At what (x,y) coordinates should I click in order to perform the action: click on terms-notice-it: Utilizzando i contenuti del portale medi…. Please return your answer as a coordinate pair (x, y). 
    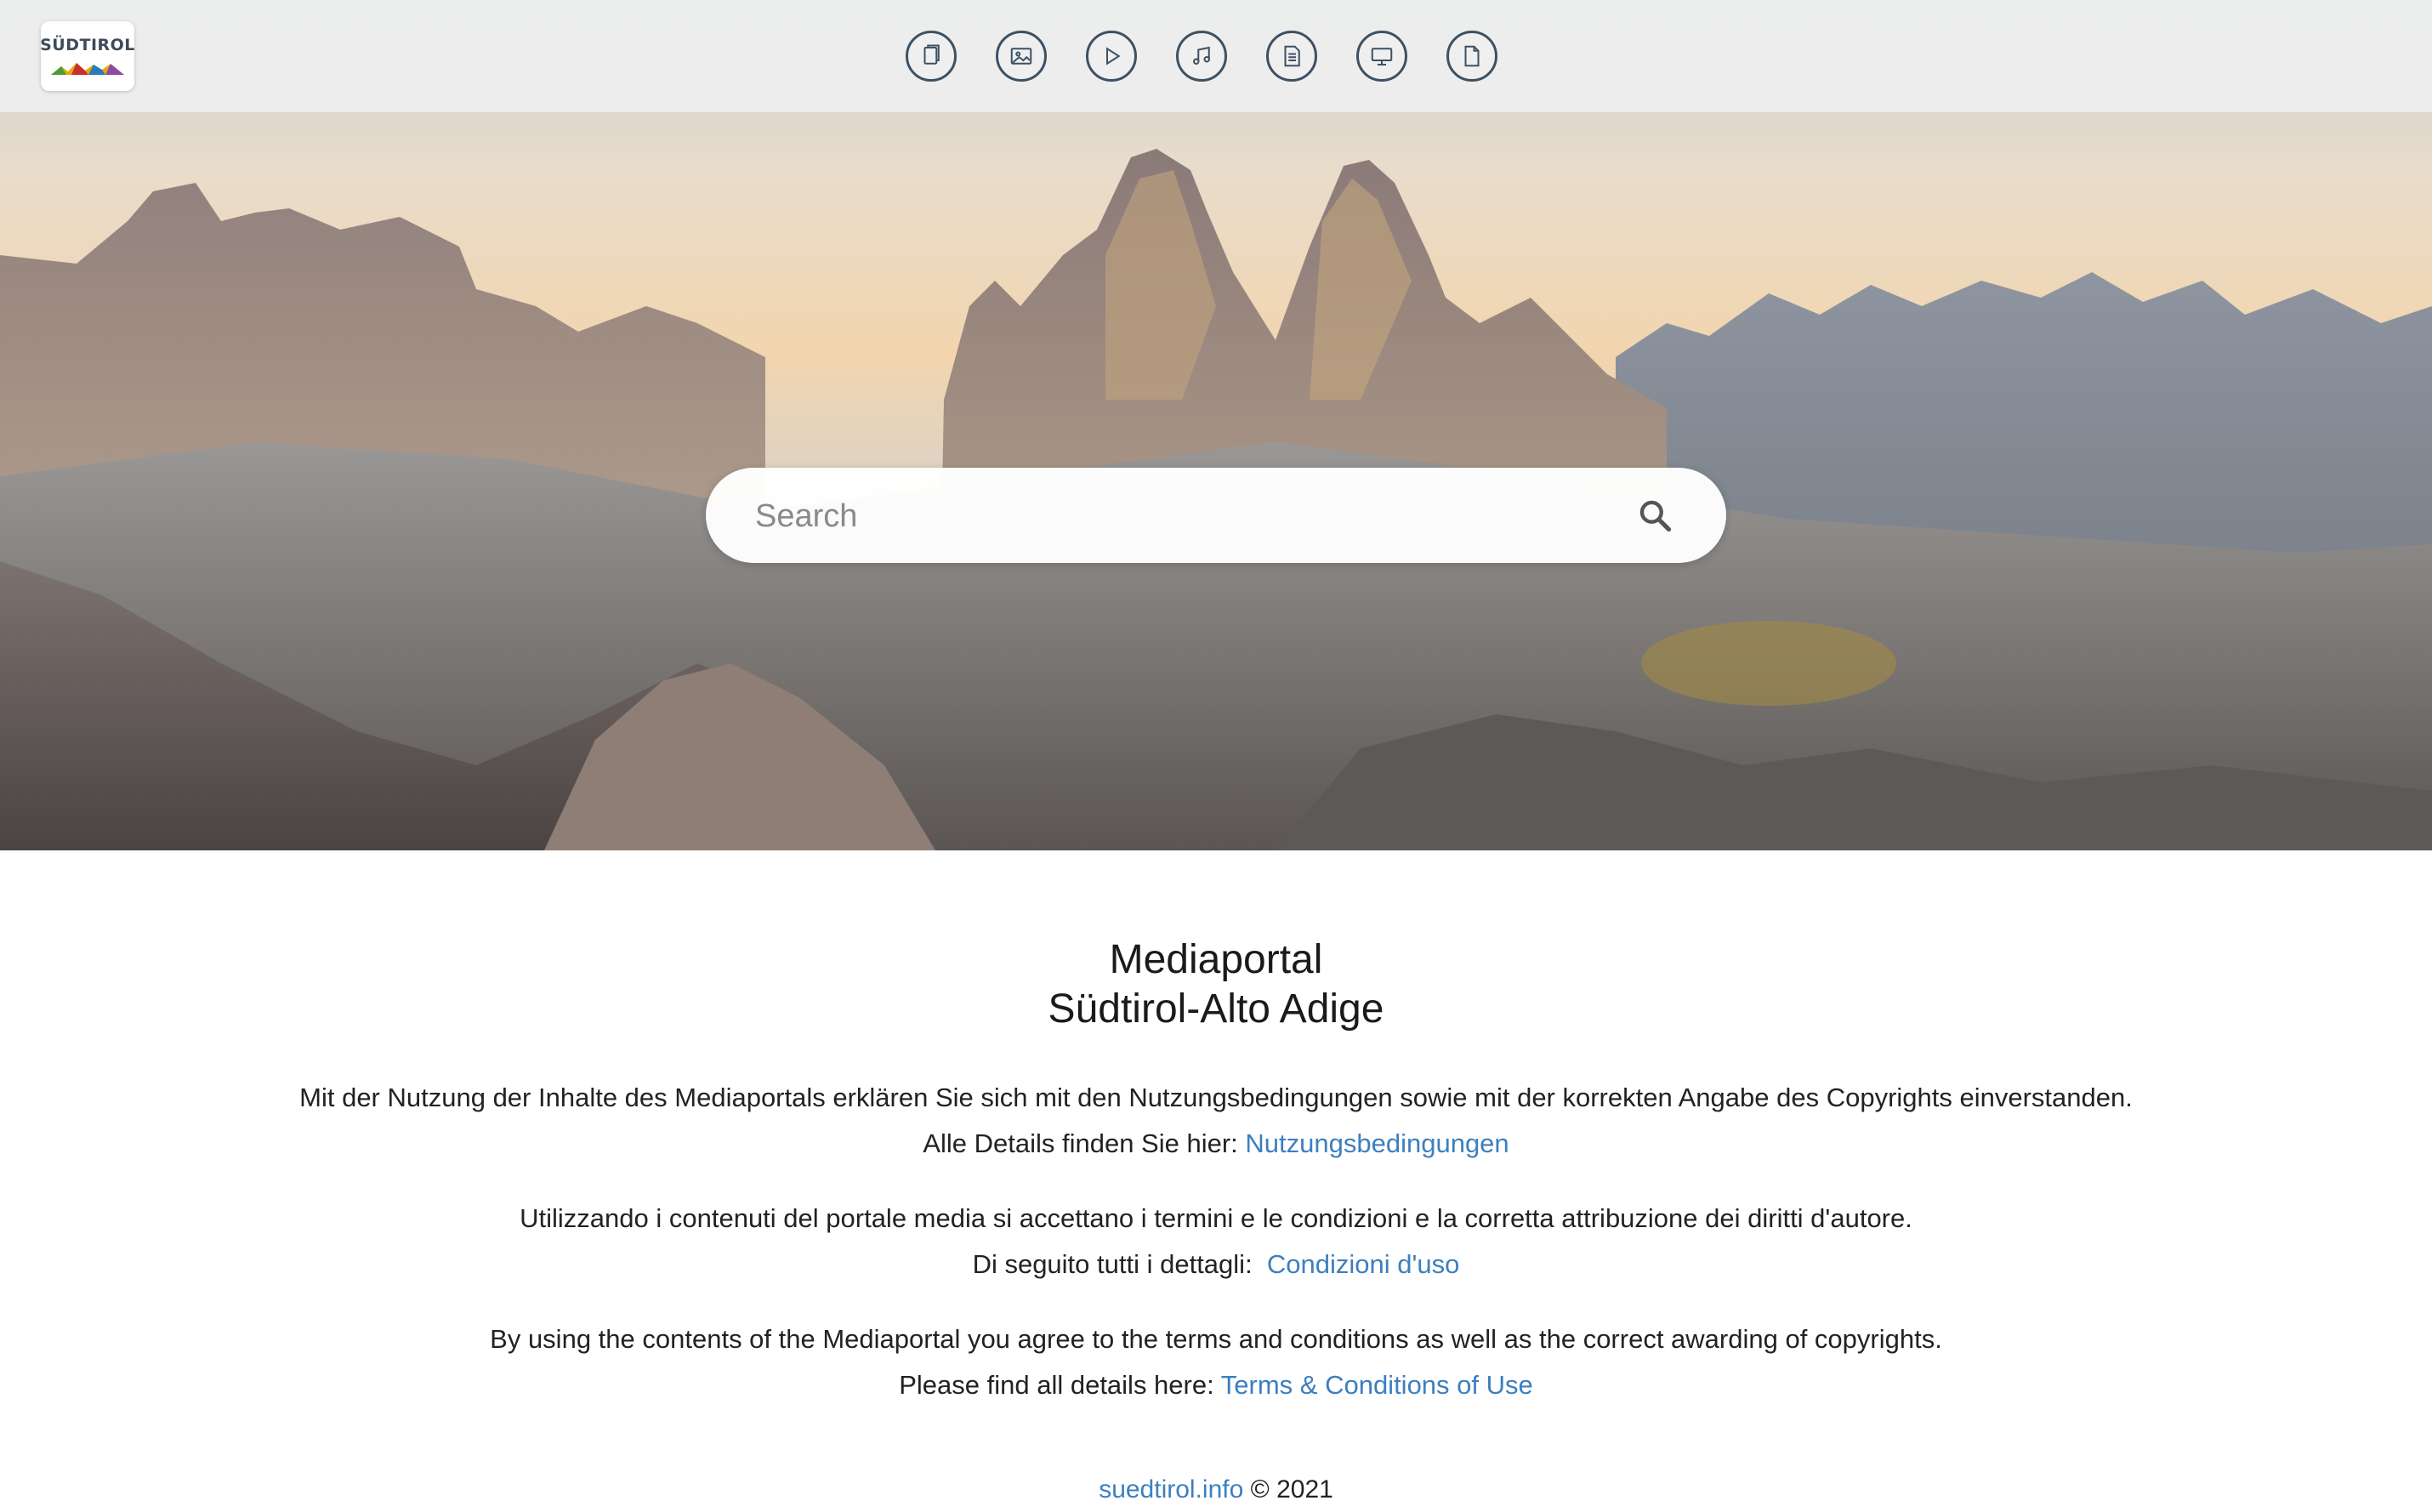
    Looking at the image, I should click on (1216, 1241).